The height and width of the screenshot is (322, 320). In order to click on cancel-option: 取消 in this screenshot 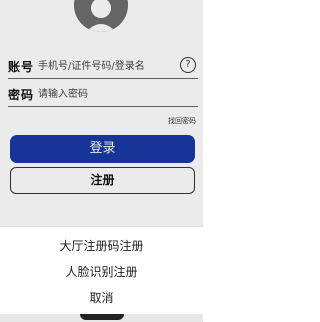, I will do `click(101, 297)`.